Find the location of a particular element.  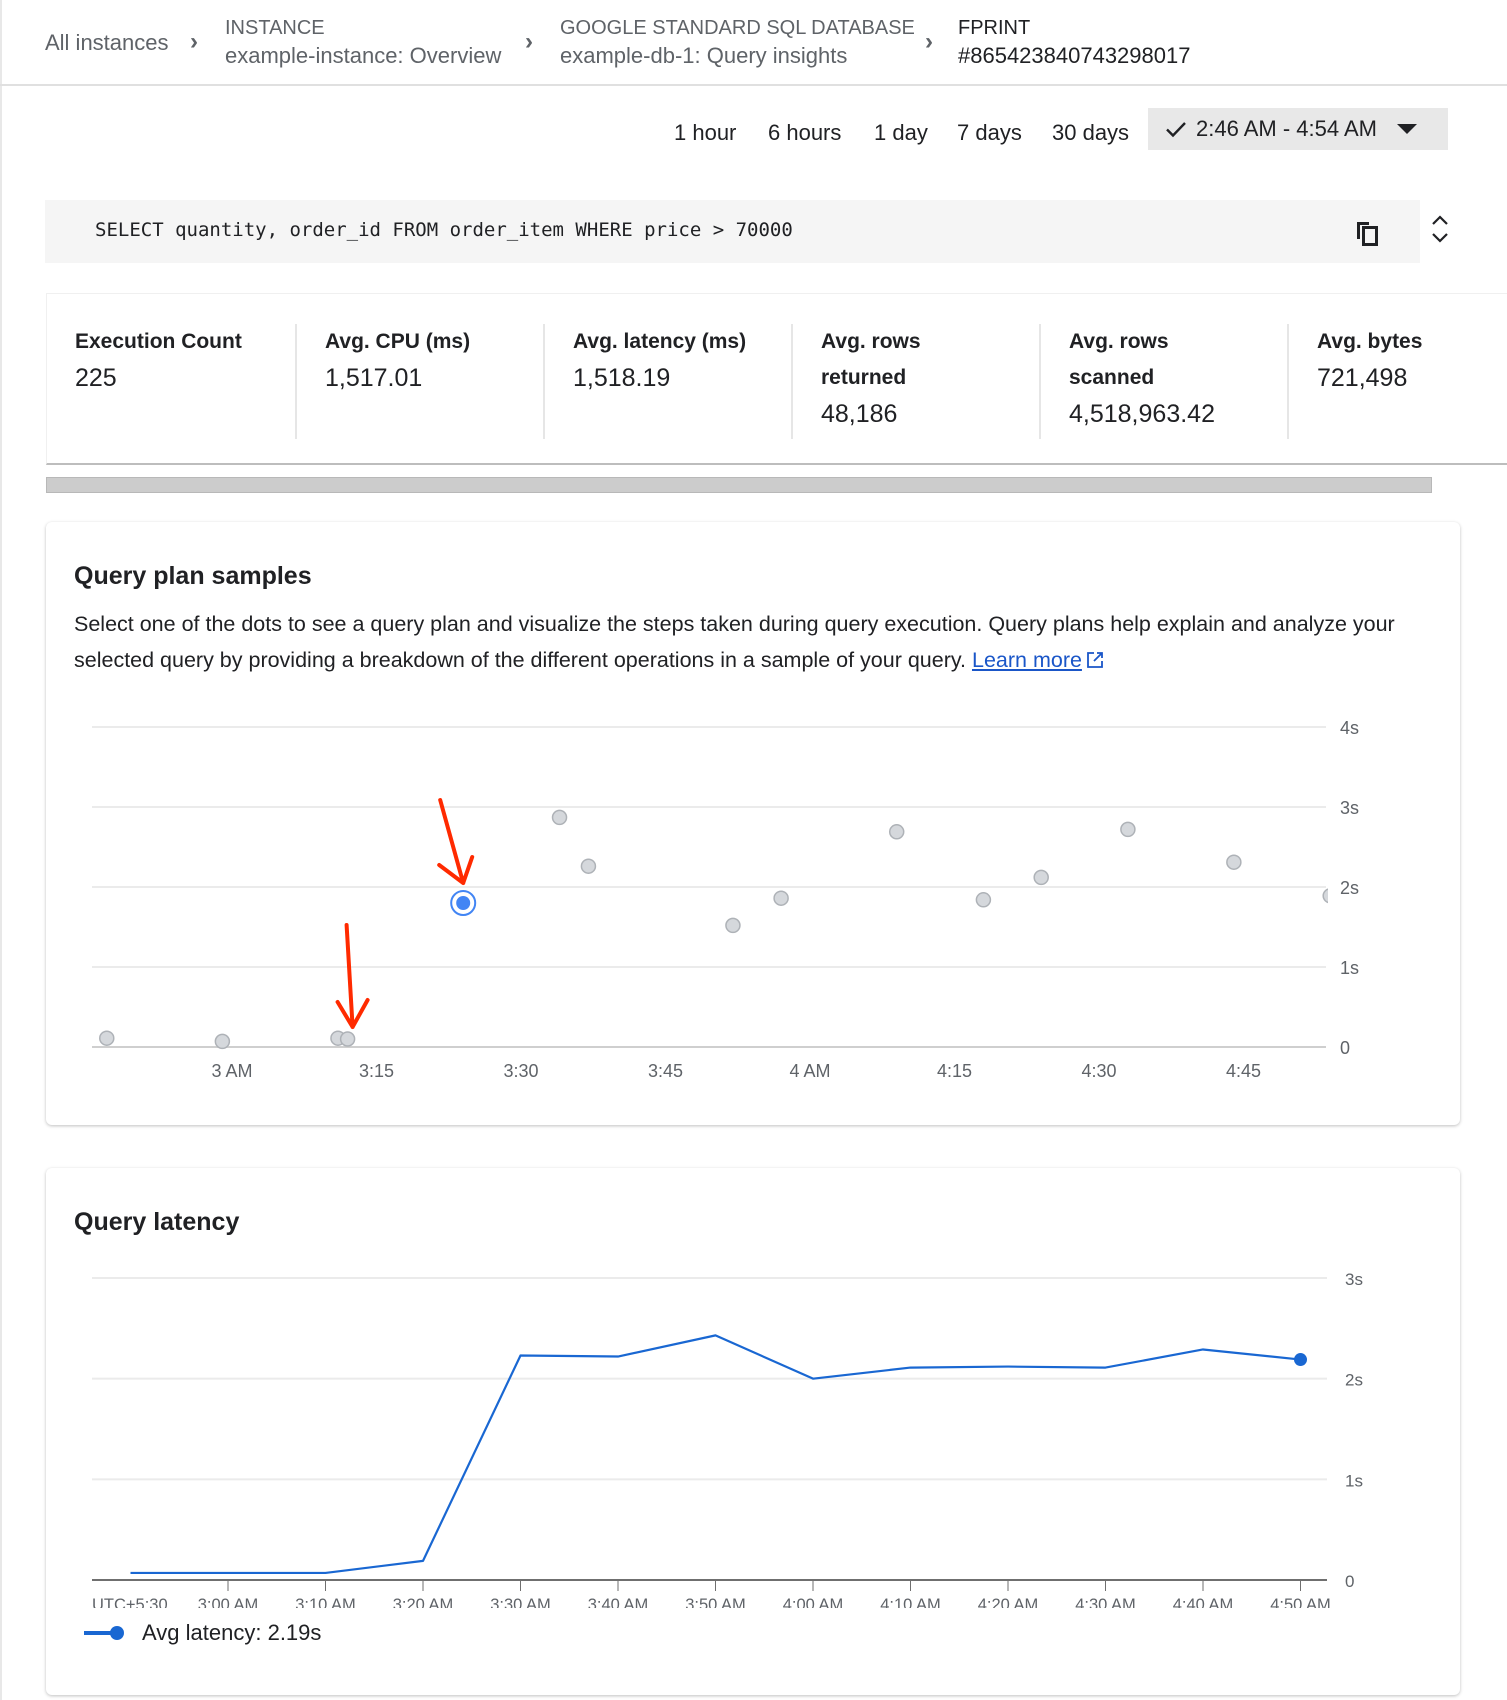

custom-range-dropdown: 2:46 AM - 4:54 AM is located at coordinates (1298, 129).